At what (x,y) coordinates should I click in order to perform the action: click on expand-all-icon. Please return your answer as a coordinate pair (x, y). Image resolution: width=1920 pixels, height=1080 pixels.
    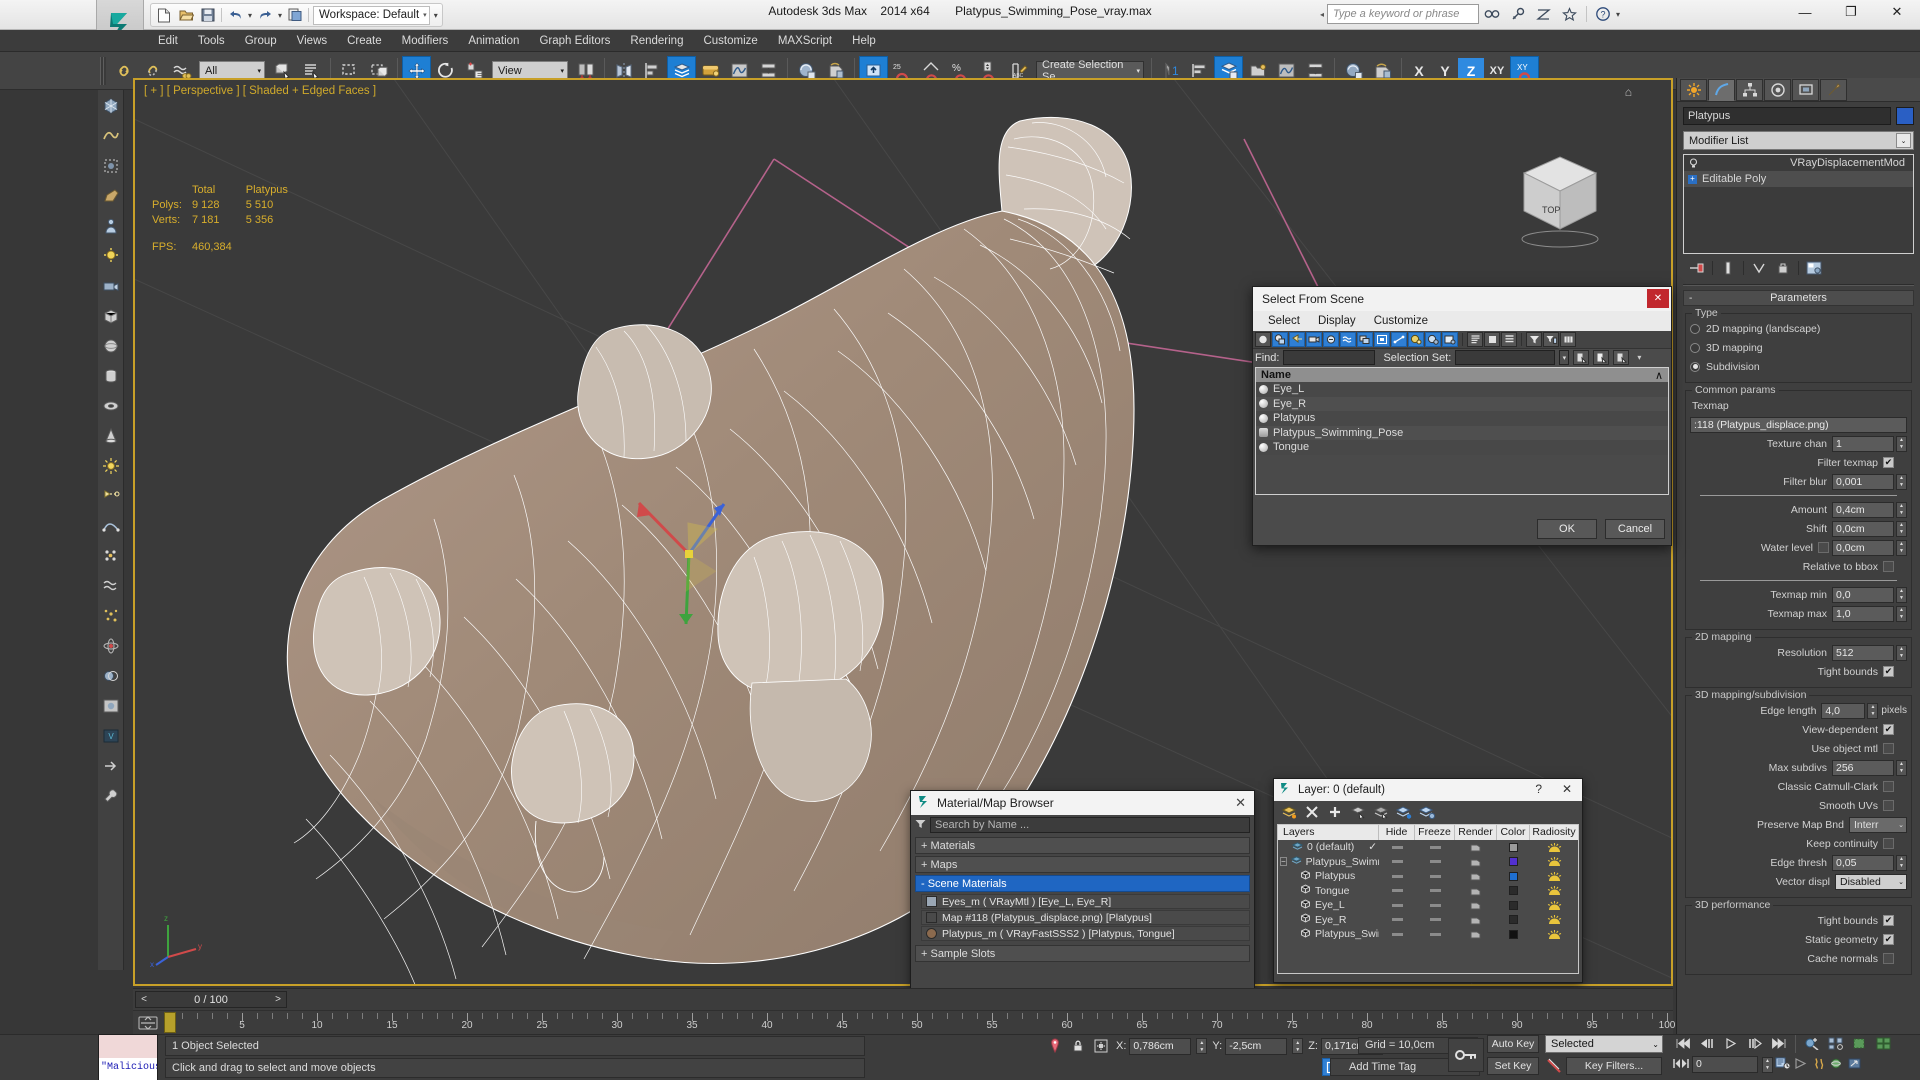
    Looking at the image, I should click on (1475, 339).